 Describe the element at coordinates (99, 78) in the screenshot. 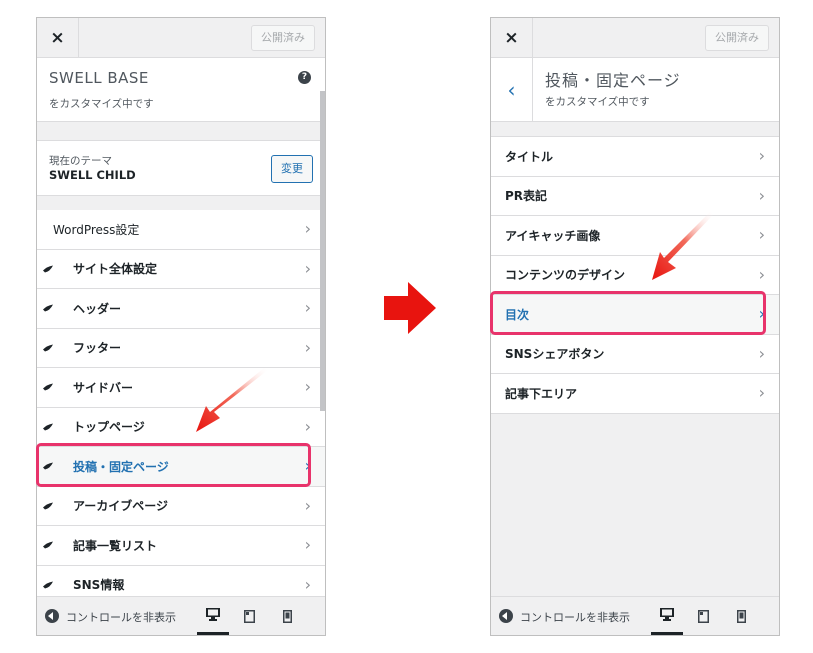

I see `site-title: SWELL BASE` at that location.